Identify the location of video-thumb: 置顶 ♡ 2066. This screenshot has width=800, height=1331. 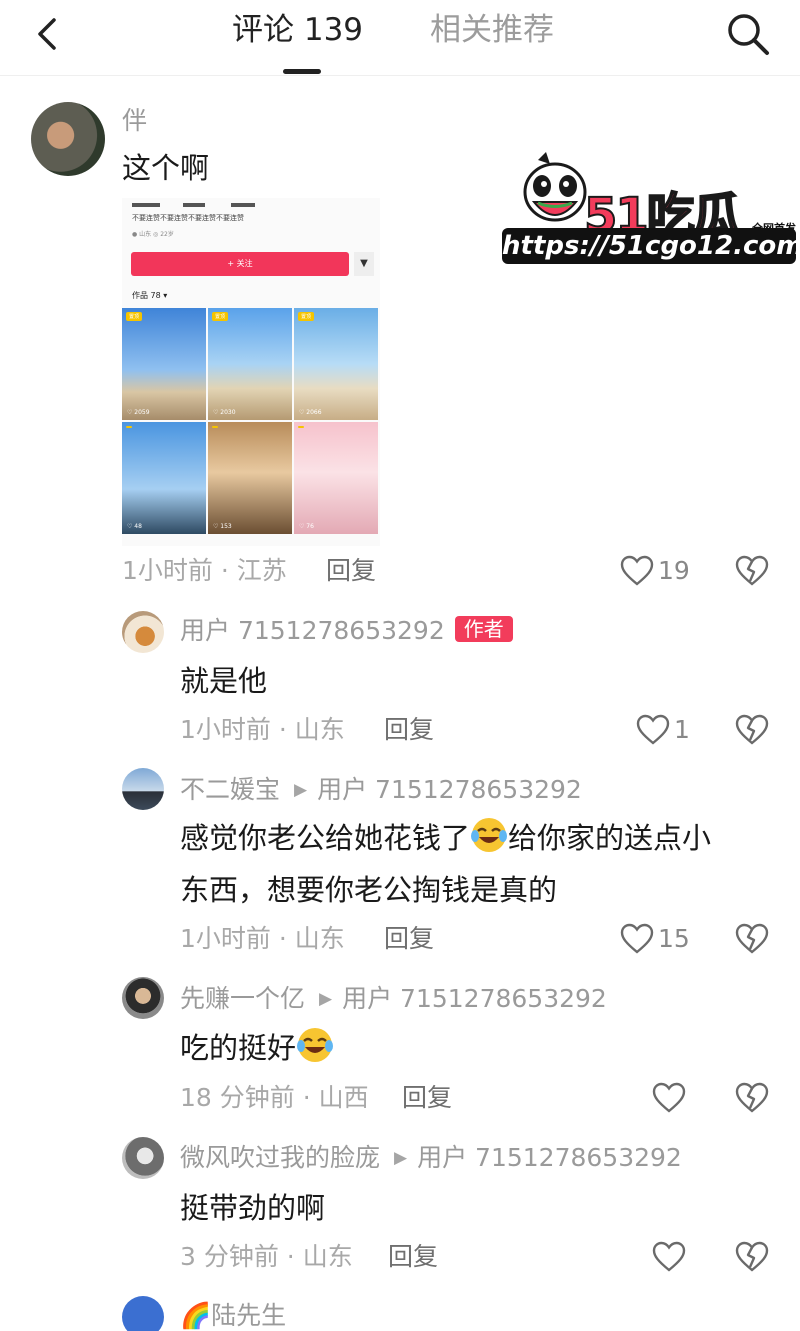
(336, 364).